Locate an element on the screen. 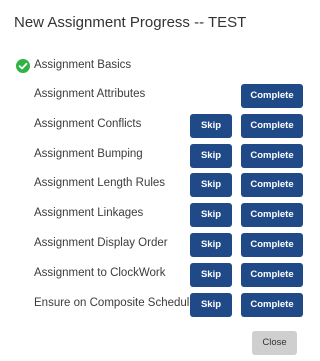  step-label: Assignment Conflicts is located at coordinates (88, 124).